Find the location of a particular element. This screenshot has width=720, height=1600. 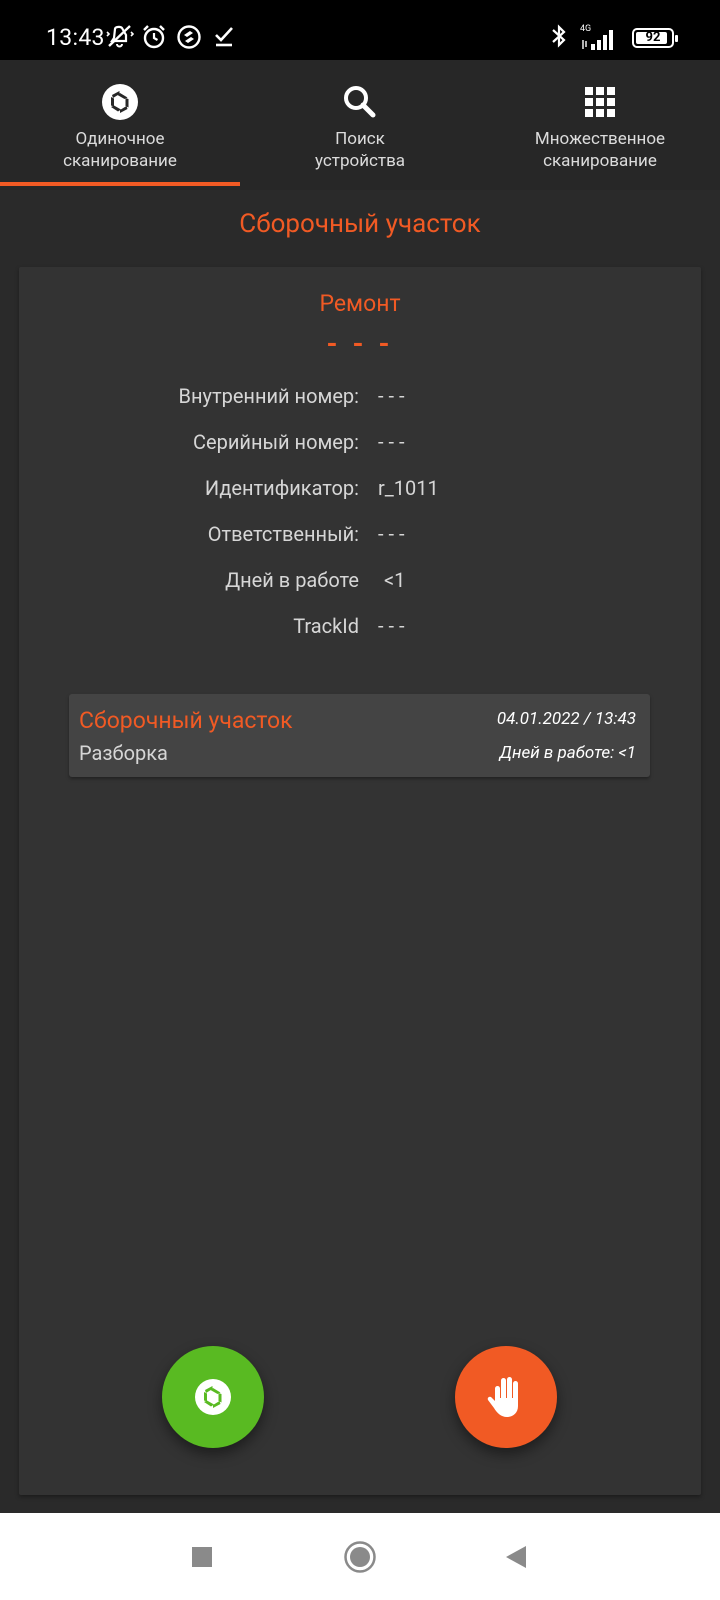

sync-icon is located at coordinates (189, 37).